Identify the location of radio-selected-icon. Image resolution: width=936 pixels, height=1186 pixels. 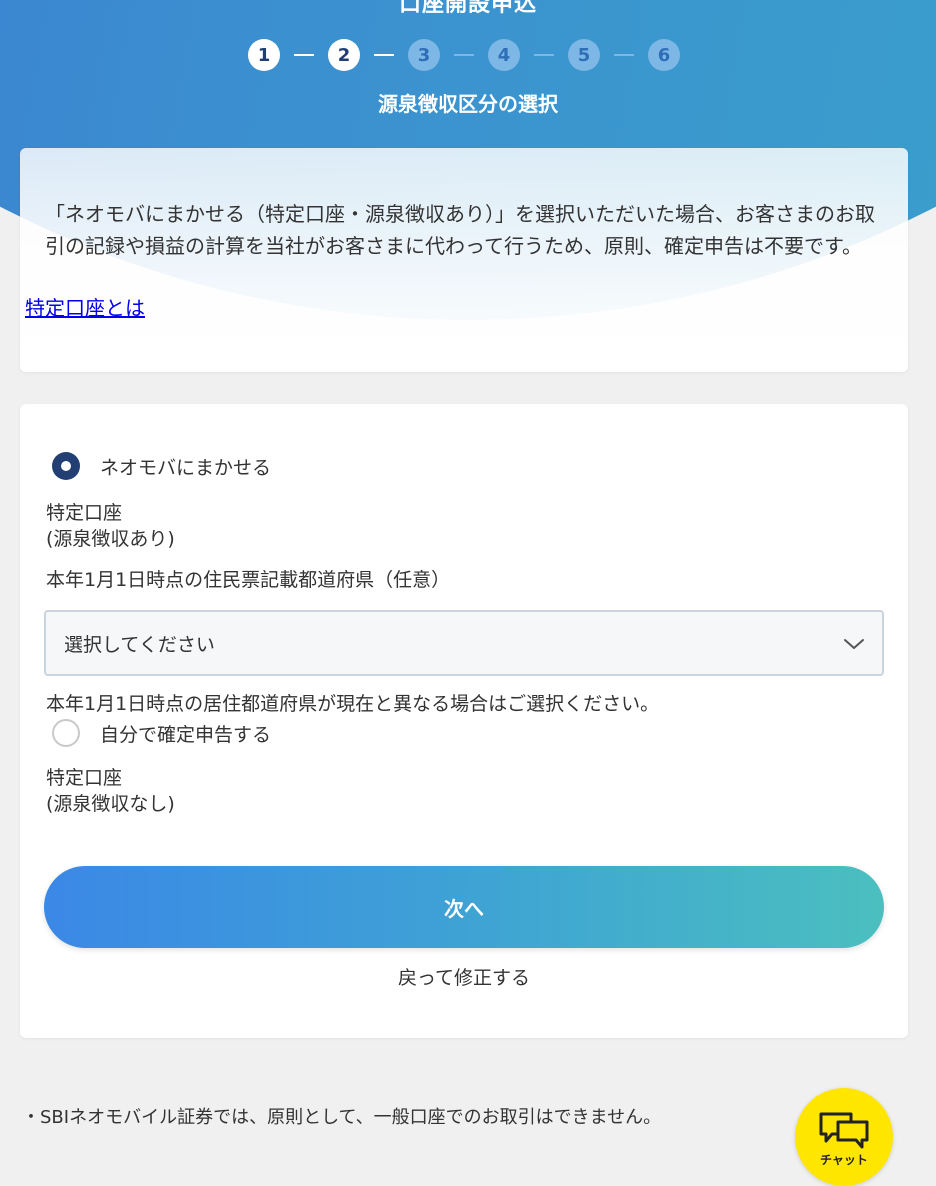
(66, 466).